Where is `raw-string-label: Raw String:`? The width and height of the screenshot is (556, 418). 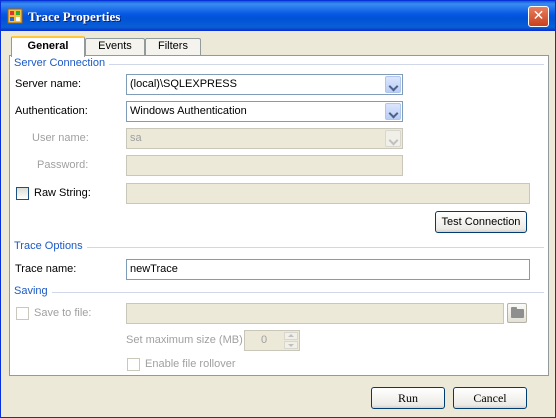
raw-string-label: Raw String: is located at coordinates (62, 193).